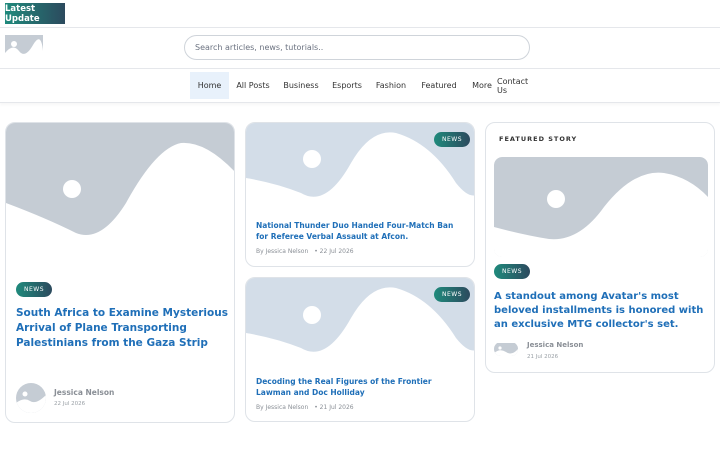 Image resolution: width=720 pixels, height=450 pixels. Describe the element at coordinates (35, 13) in the screenshot. I see `latest-update-button: Latest Update` at that location.